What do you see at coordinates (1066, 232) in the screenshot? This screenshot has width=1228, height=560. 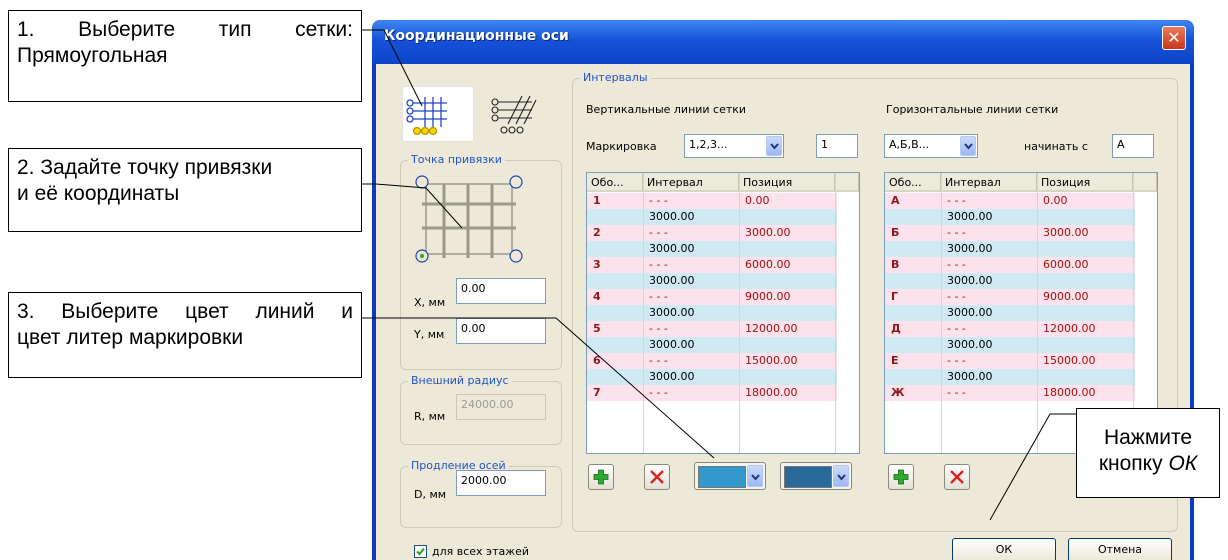 I see `row-position: 3000.00` at bounding box center [1066, 232].